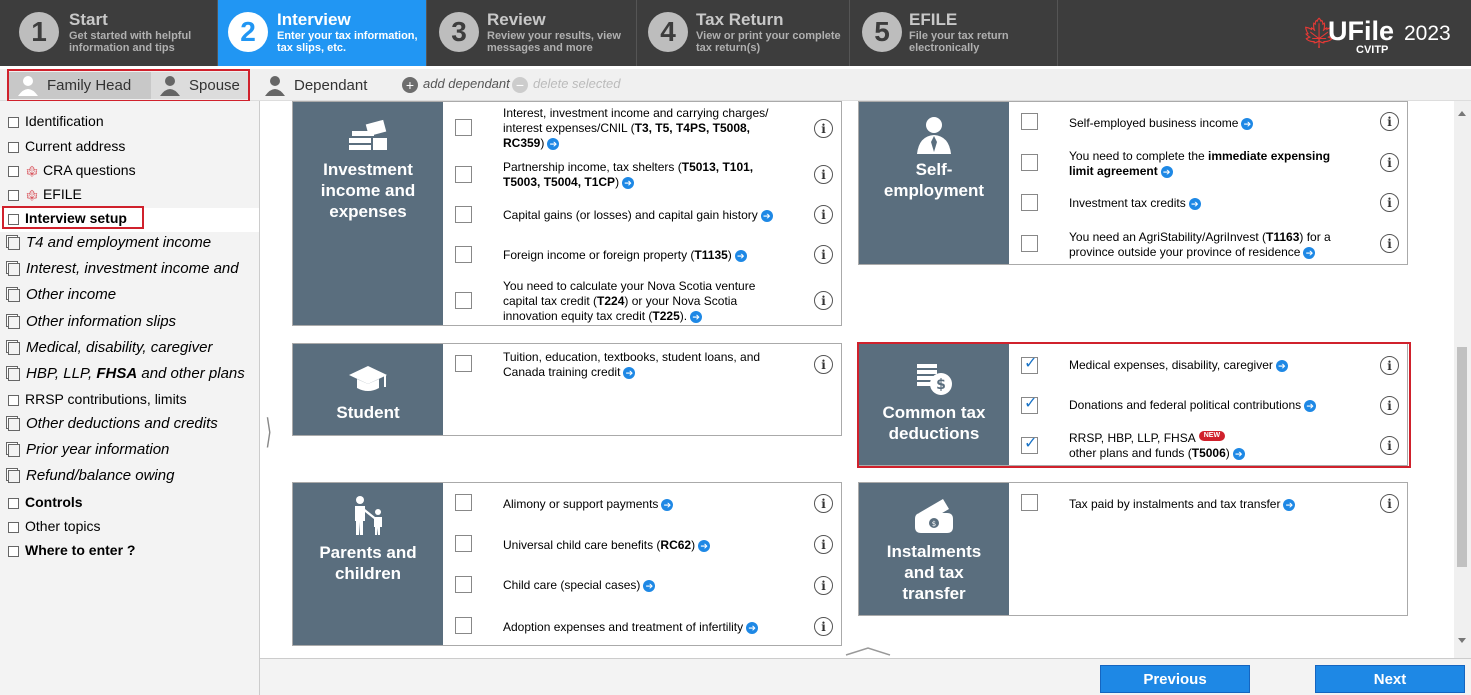 The image size is (1471, 695). What do you see at coordinates (72, 172) in the screenshot?
I see `sidebar-item-cra-questions: 🍁︎ CRA questions` at bounding box center [72, 172].